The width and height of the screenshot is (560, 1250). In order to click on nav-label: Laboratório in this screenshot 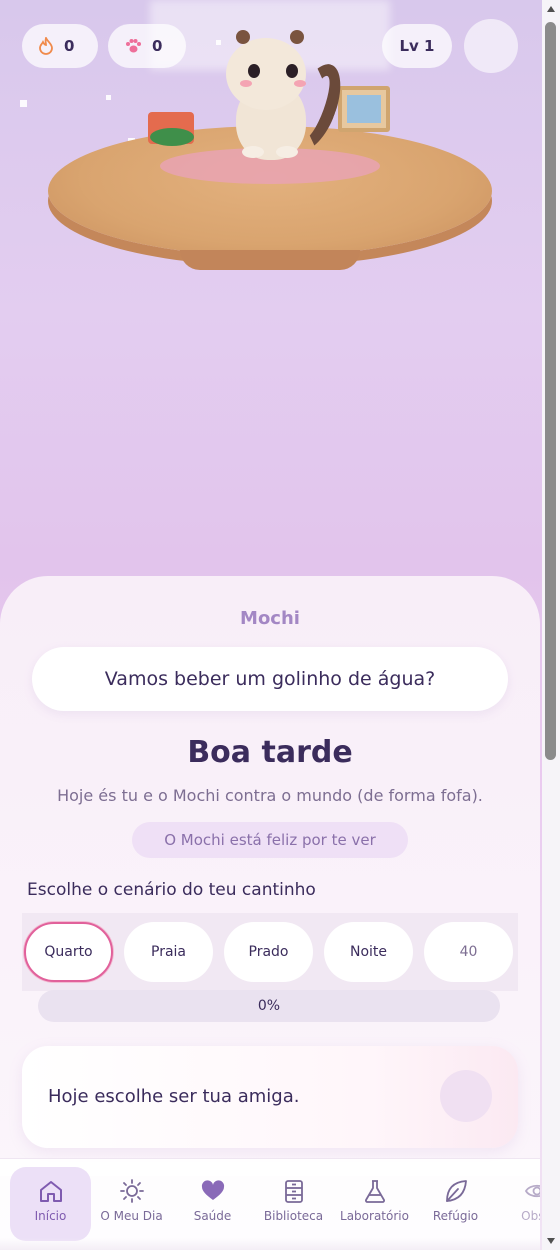, I will do `click(374, 1216)`.